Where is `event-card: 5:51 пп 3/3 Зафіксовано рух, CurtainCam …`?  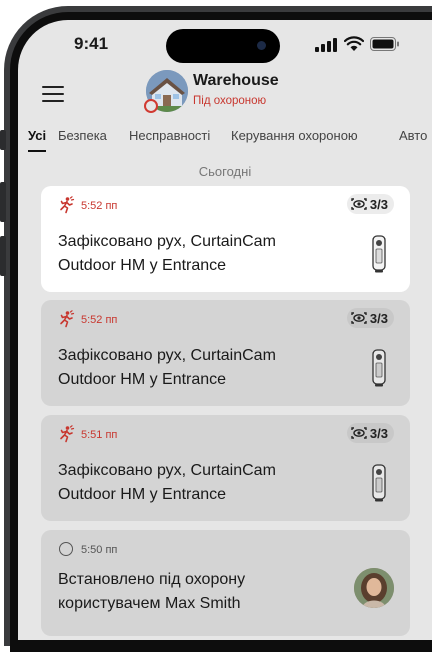 event-card: 5:51 пп 3/3 Зафіксовано рух, CurtainCam … is located at coordinates (225, 468).